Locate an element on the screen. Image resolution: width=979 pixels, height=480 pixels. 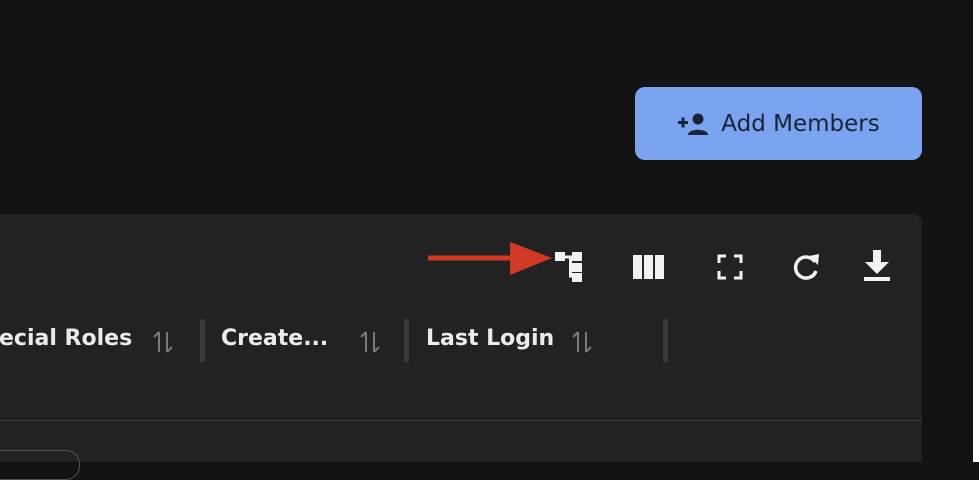
window-edge is located at coordinates (976, 231).